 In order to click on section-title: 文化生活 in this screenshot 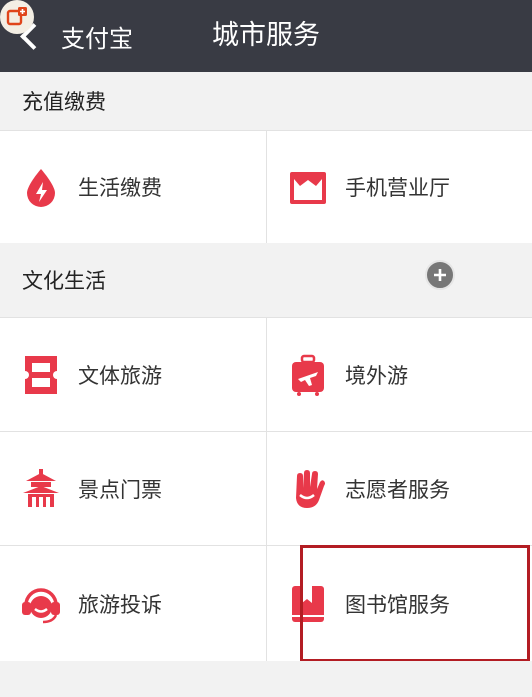, I will do `click(64, 281)`.